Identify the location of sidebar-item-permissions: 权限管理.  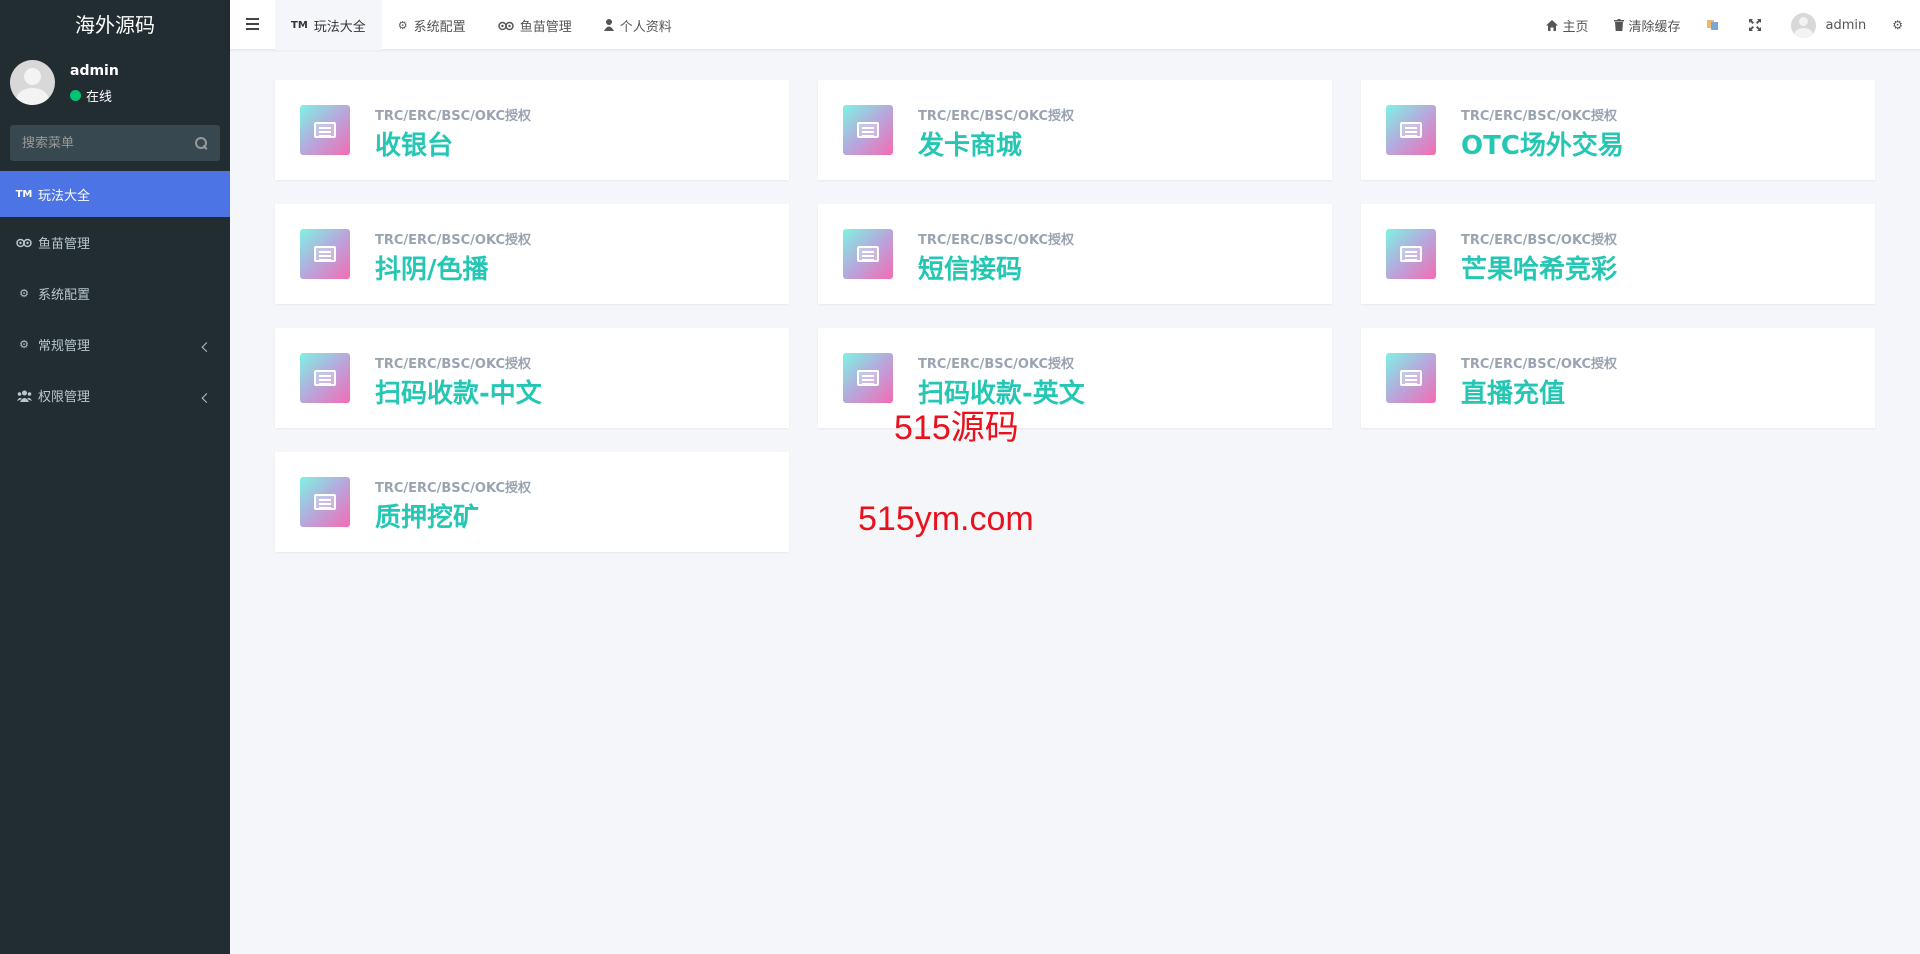
(115, 395).